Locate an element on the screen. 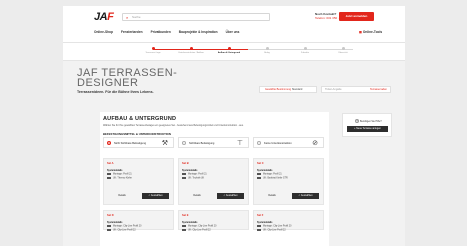 The width and height of the screenshot is (467, 246). step-6: Übersicht is located at coordinates (343, 51).